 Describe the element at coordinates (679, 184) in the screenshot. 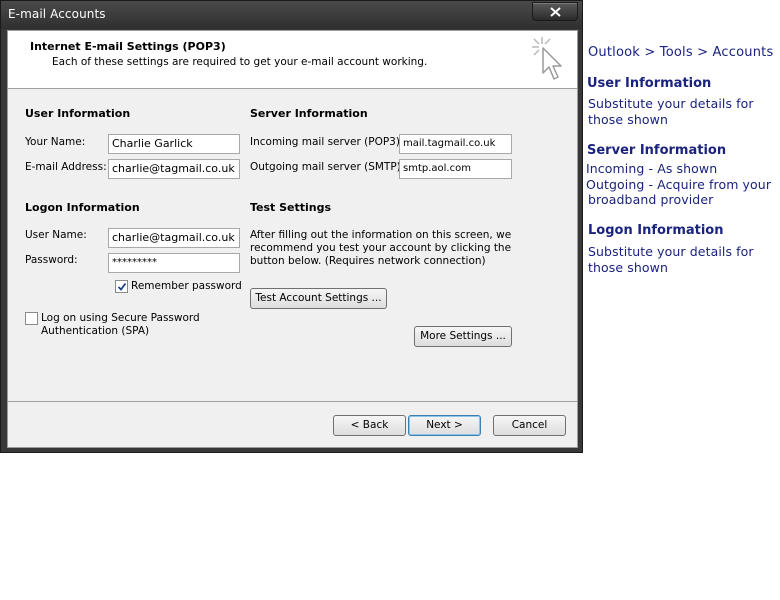

I see `note-server-line2: Outgoing - Acquire from your` at that location.